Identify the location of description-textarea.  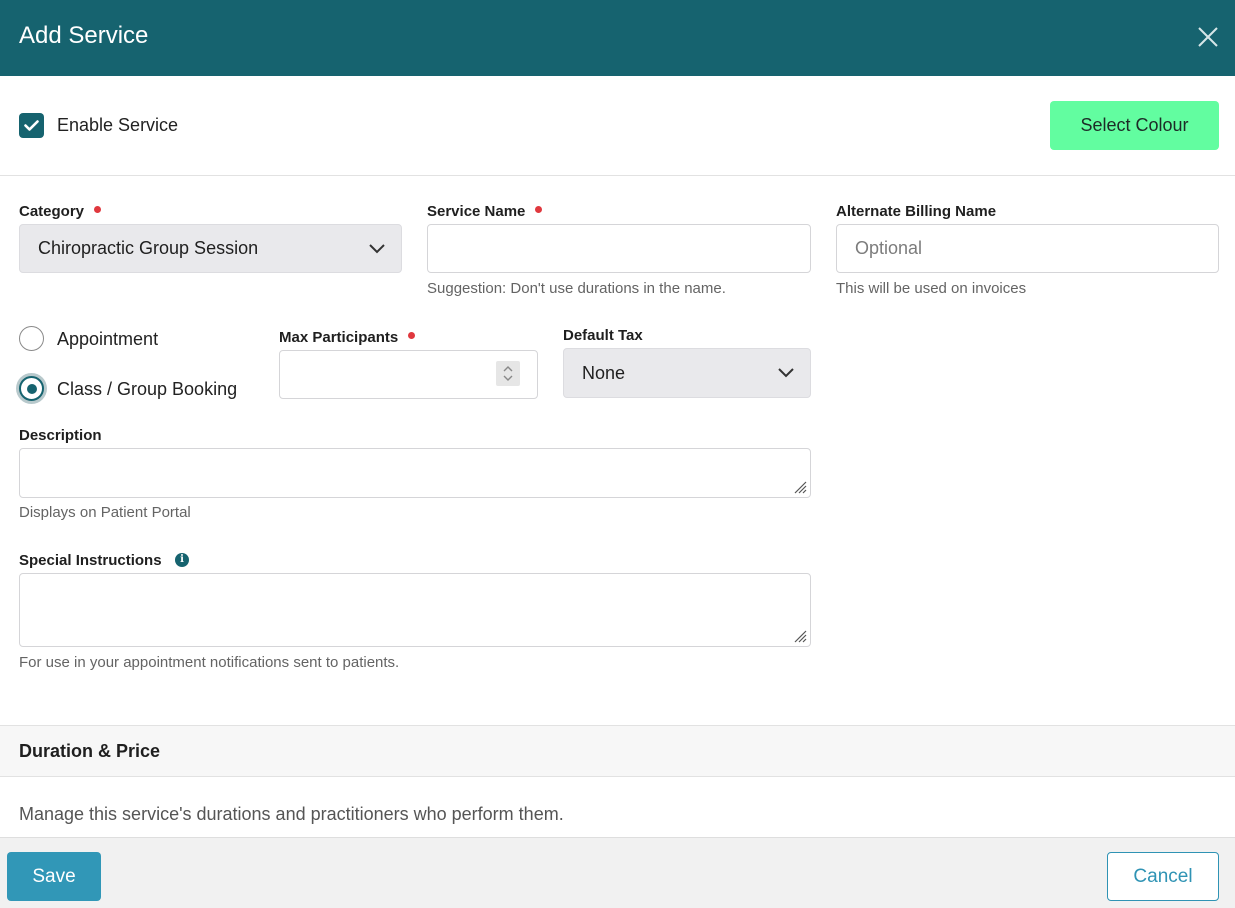
(415, 473).